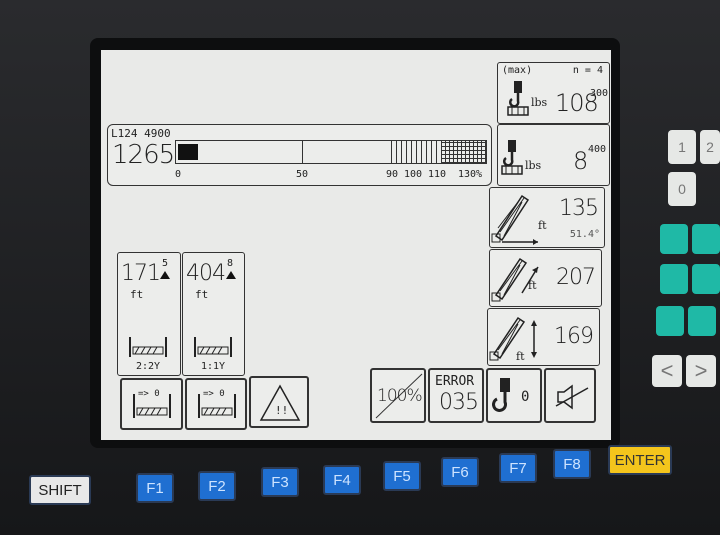  I want to click on hook-height-icon, so click(513, 338).